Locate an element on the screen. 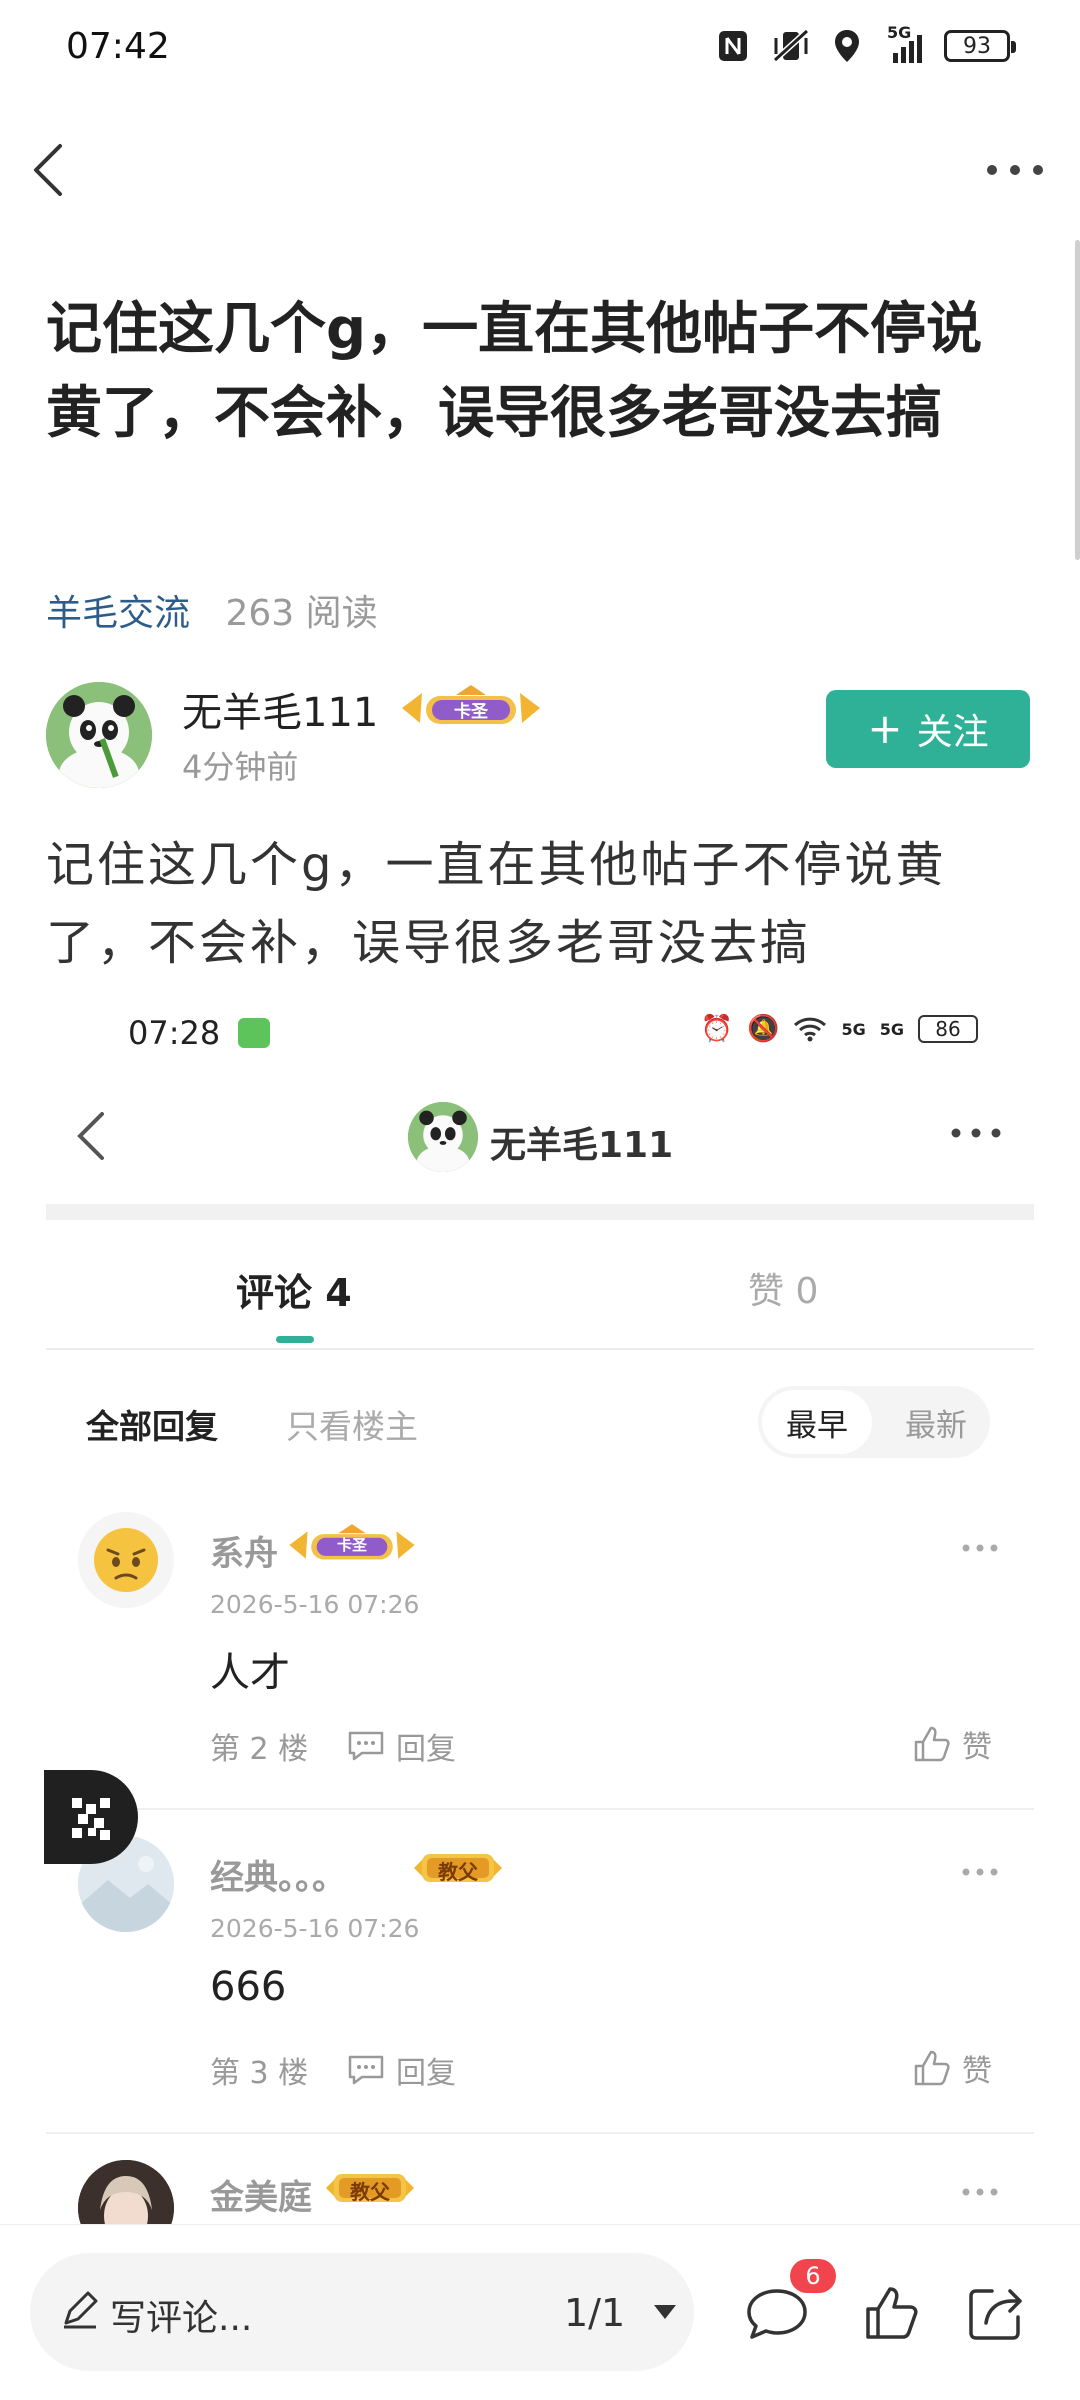  back-icon is located at coordinates (52, 170).